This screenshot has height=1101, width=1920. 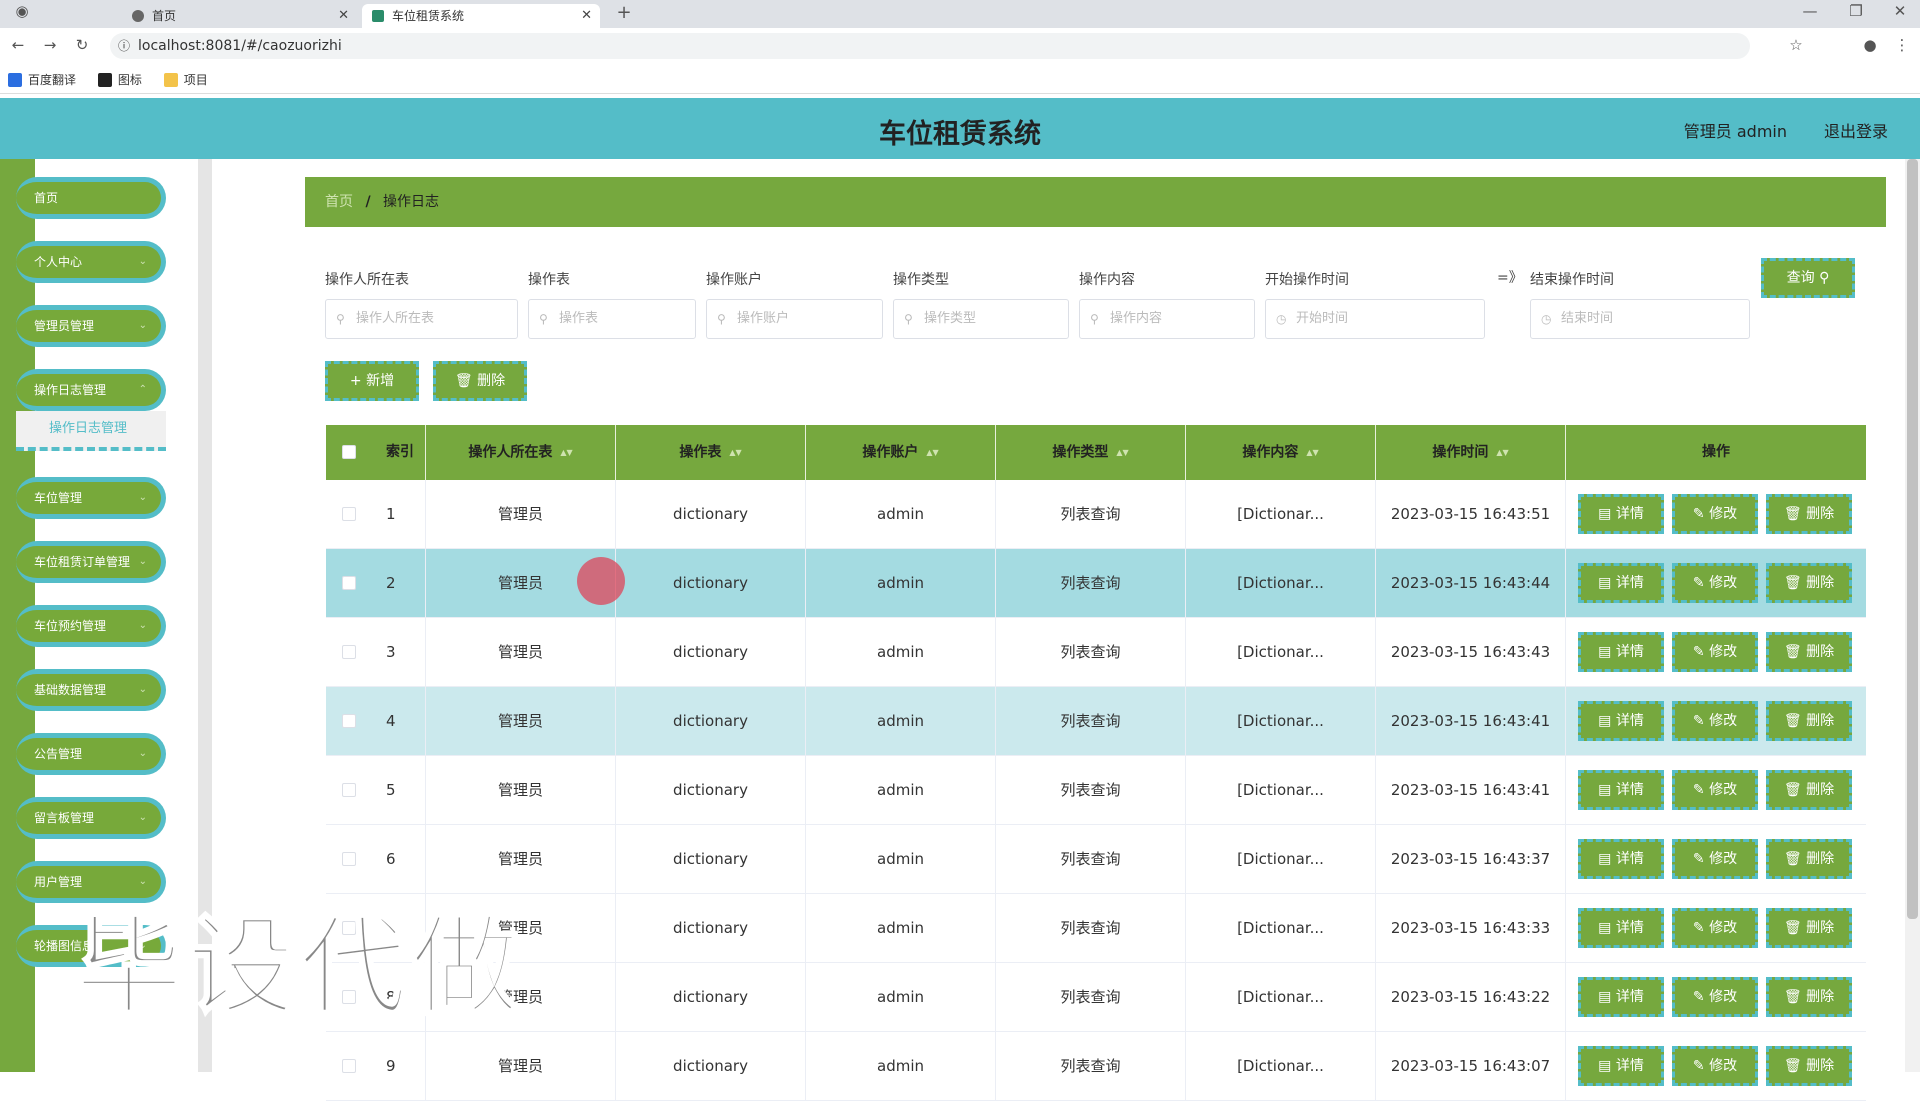 I want to click on page-scrollbar, so click(x=1912, y=615).